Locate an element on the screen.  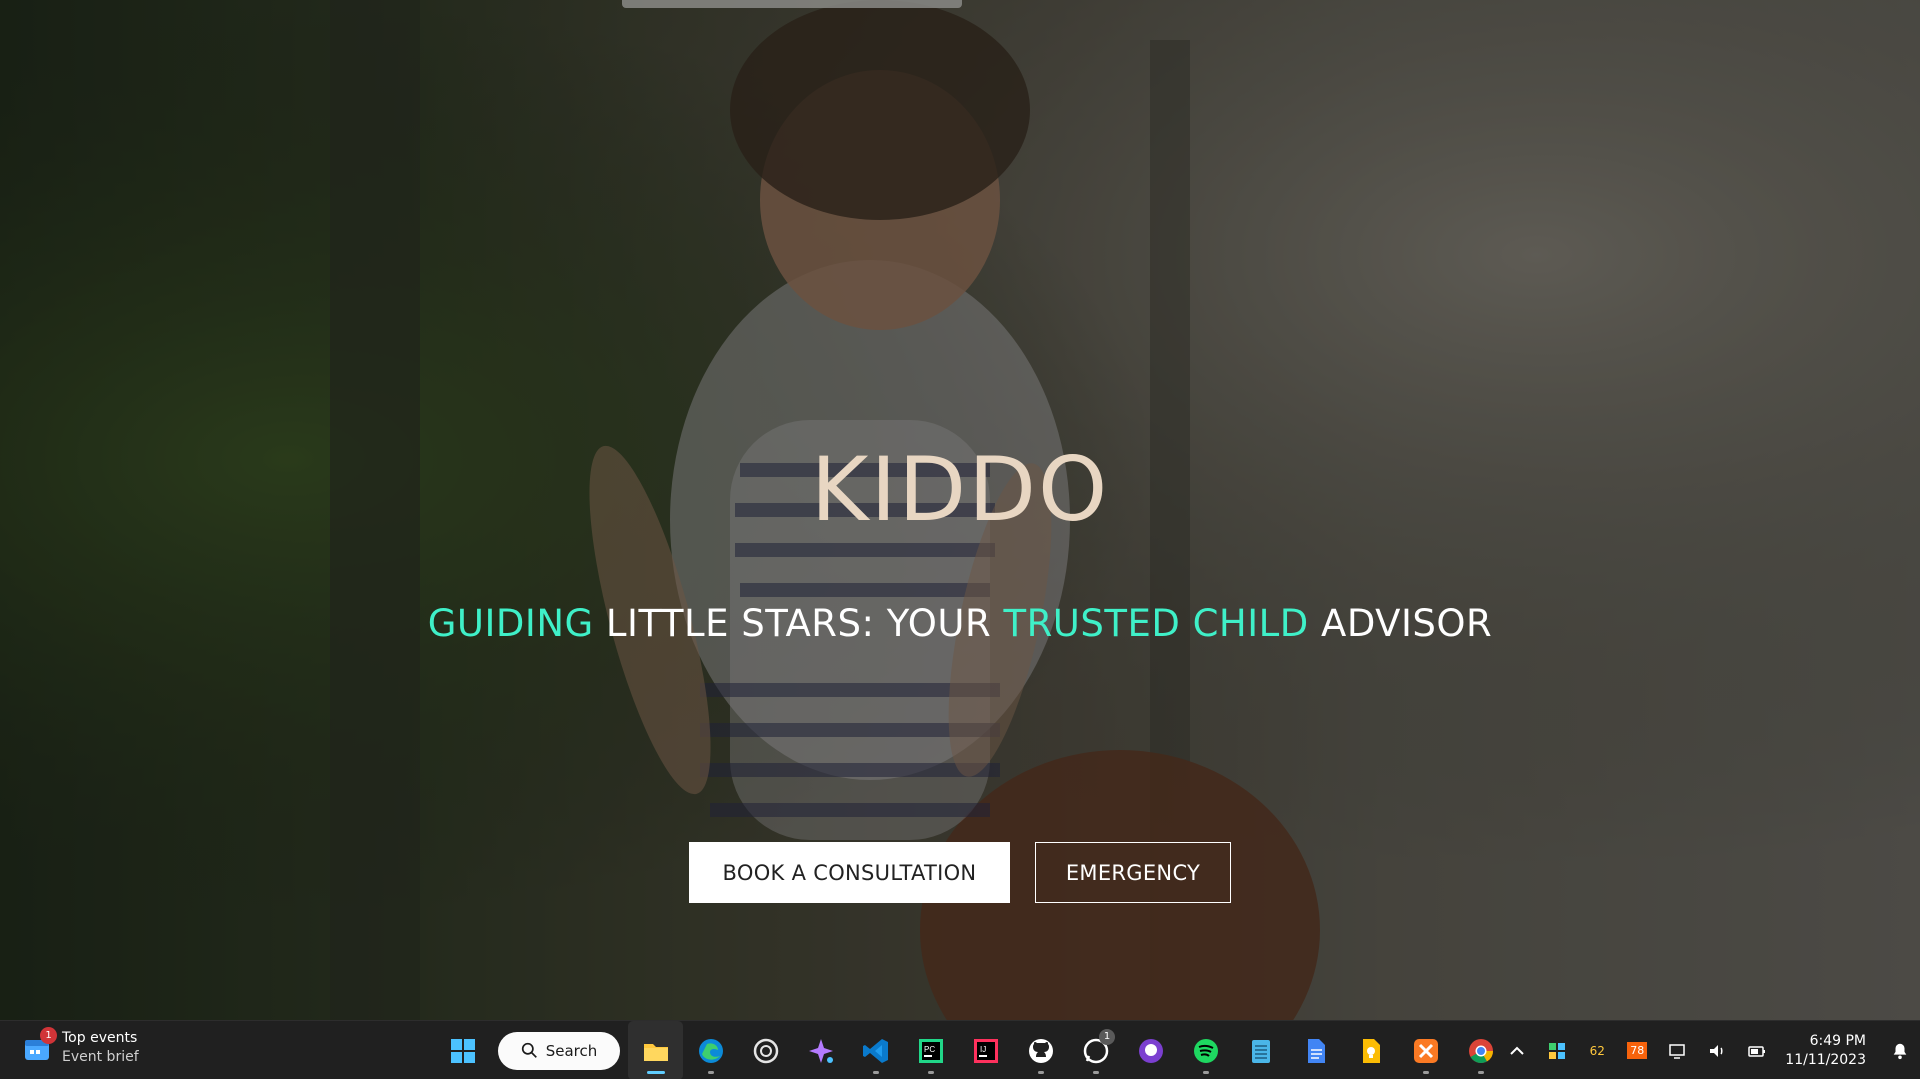
notification-bell-icon is located at coordinates (1900, 1051).